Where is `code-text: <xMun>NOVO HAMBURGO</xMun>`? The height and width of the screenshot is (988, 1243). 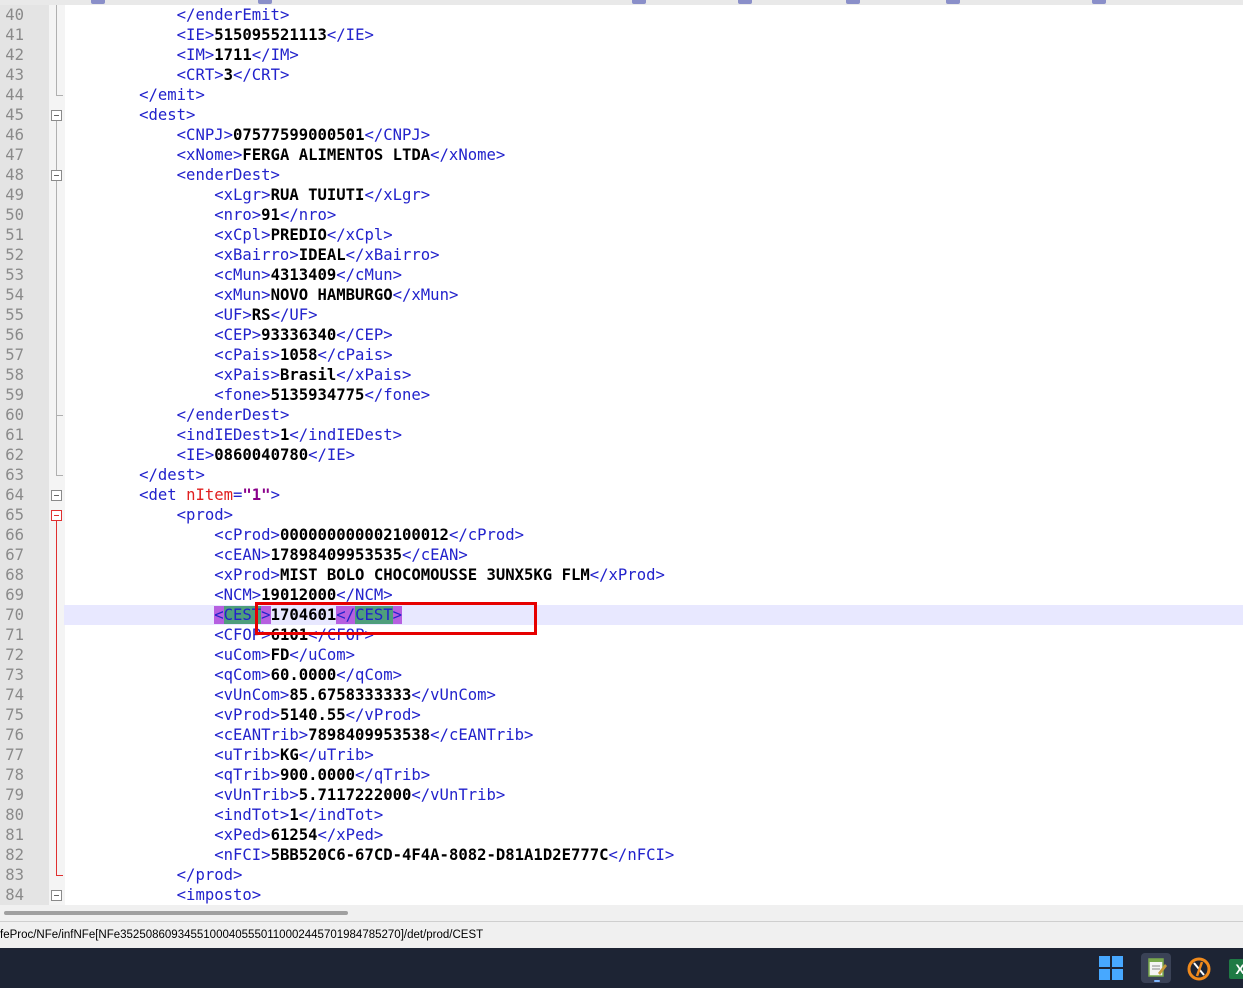
code-text: <xMun>NOVO HAMBURGO</xMun> is located at coordinates (261, 295).